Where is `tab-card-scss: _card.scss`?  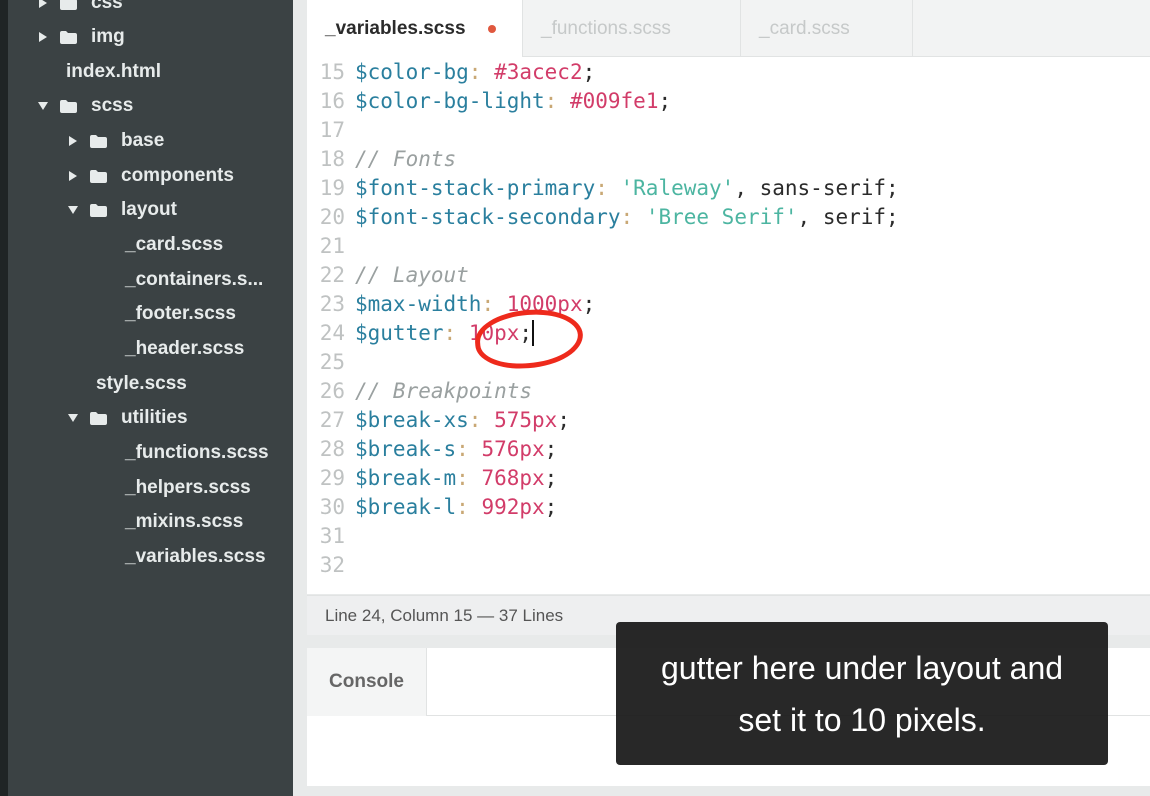
tab-card-scss: _card.scss is located at coordinates (827, 28).